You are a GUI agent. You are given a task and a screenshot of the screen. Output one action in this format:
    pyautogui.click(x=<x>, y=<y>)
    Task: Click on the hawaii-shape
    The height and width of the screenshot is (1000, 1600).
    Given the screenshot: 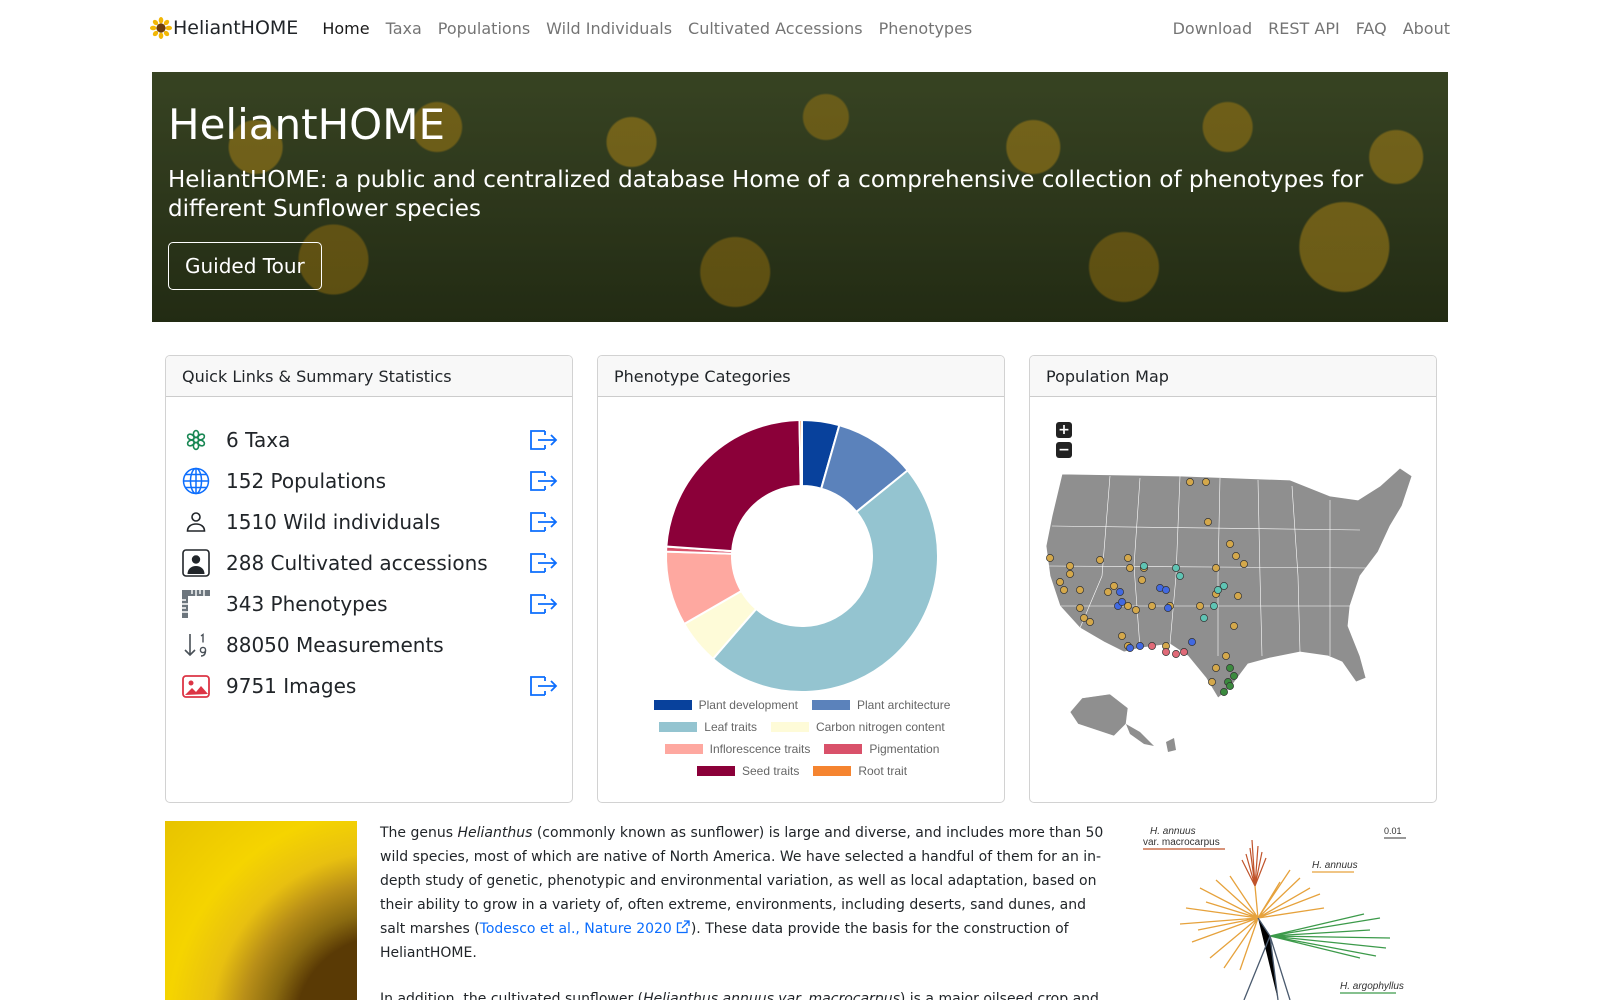 What is the action you would take?
    pyautogui.click(x=1171, y=745)
    